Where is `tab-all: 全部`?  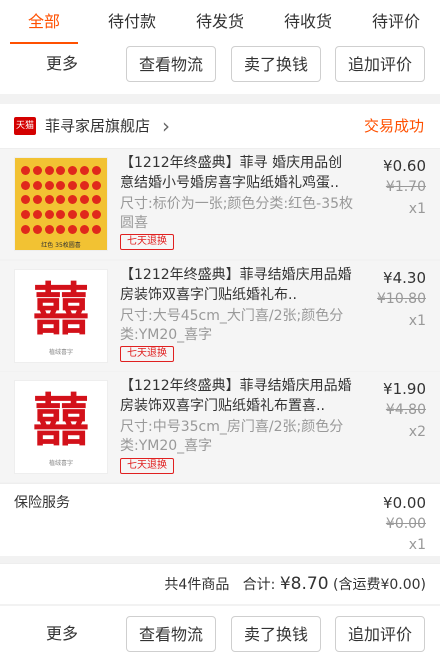
tab-all: 全部 is located at coordinates (44, 22).